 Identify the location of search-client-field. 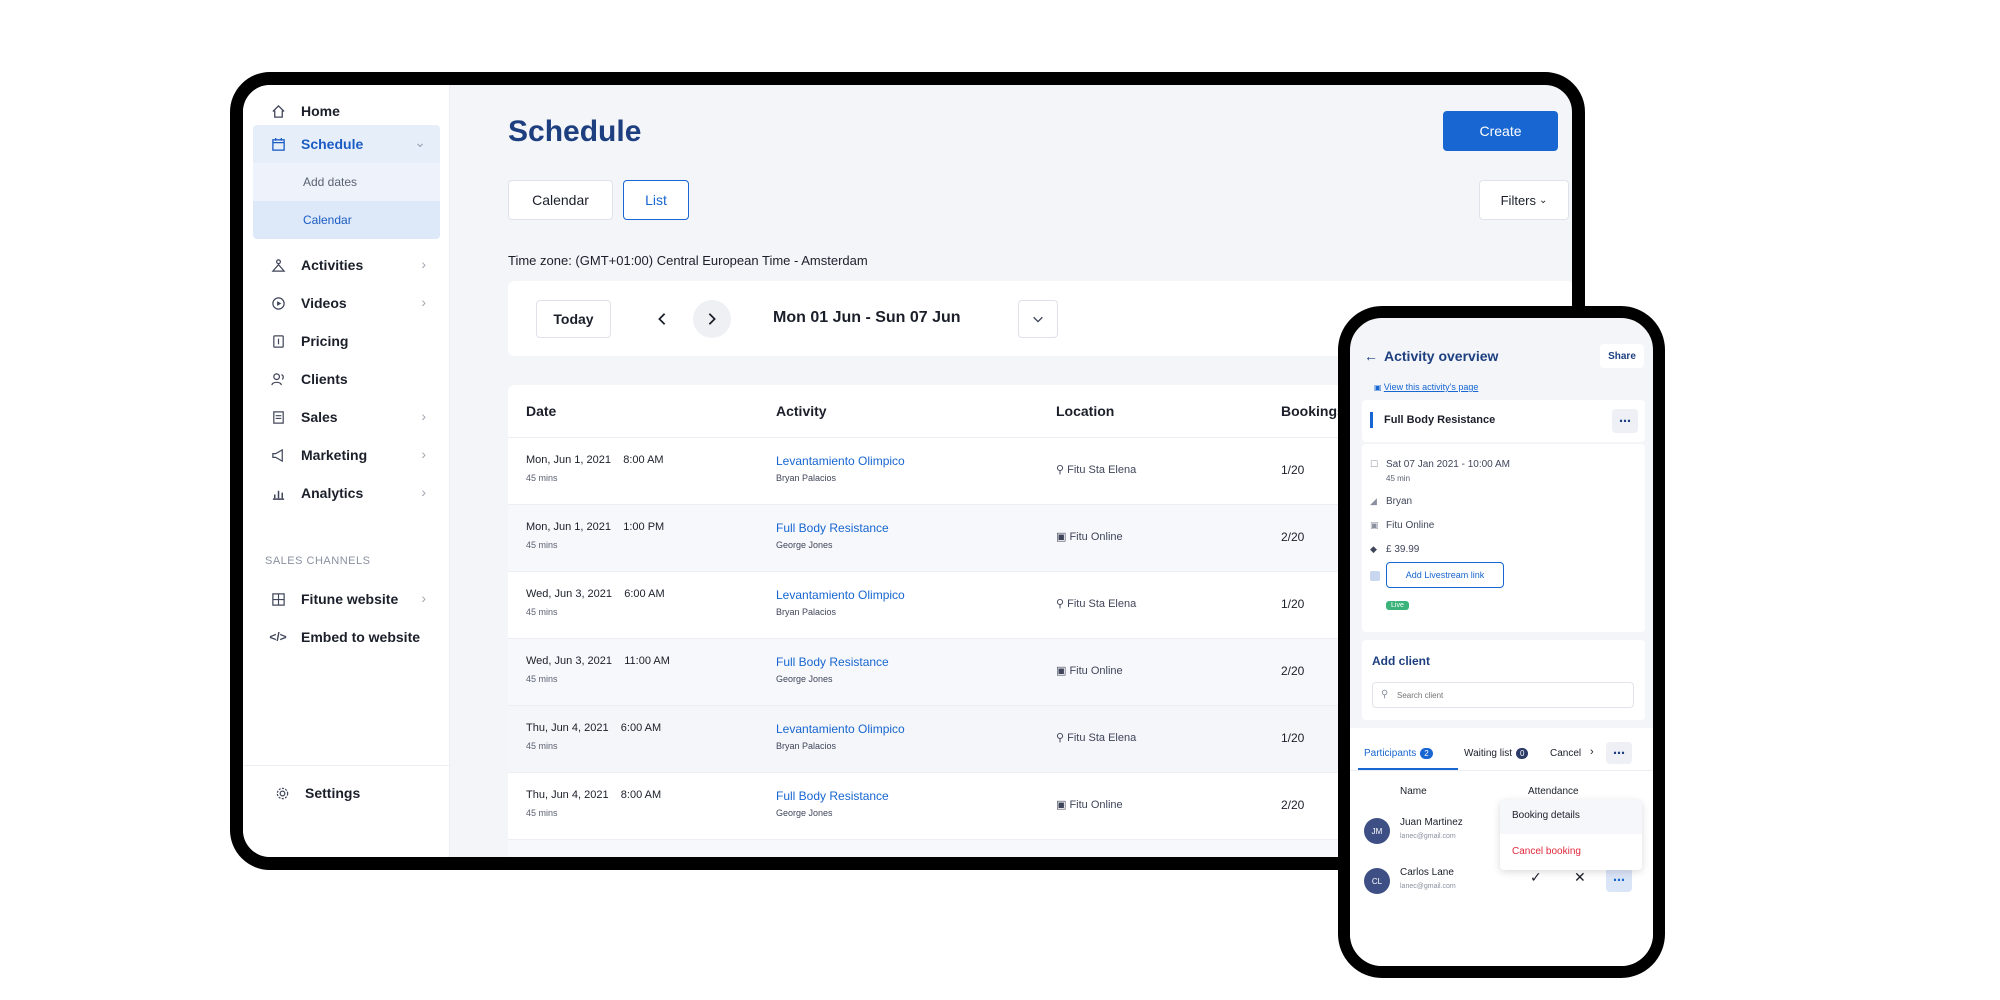
(1512, 695).